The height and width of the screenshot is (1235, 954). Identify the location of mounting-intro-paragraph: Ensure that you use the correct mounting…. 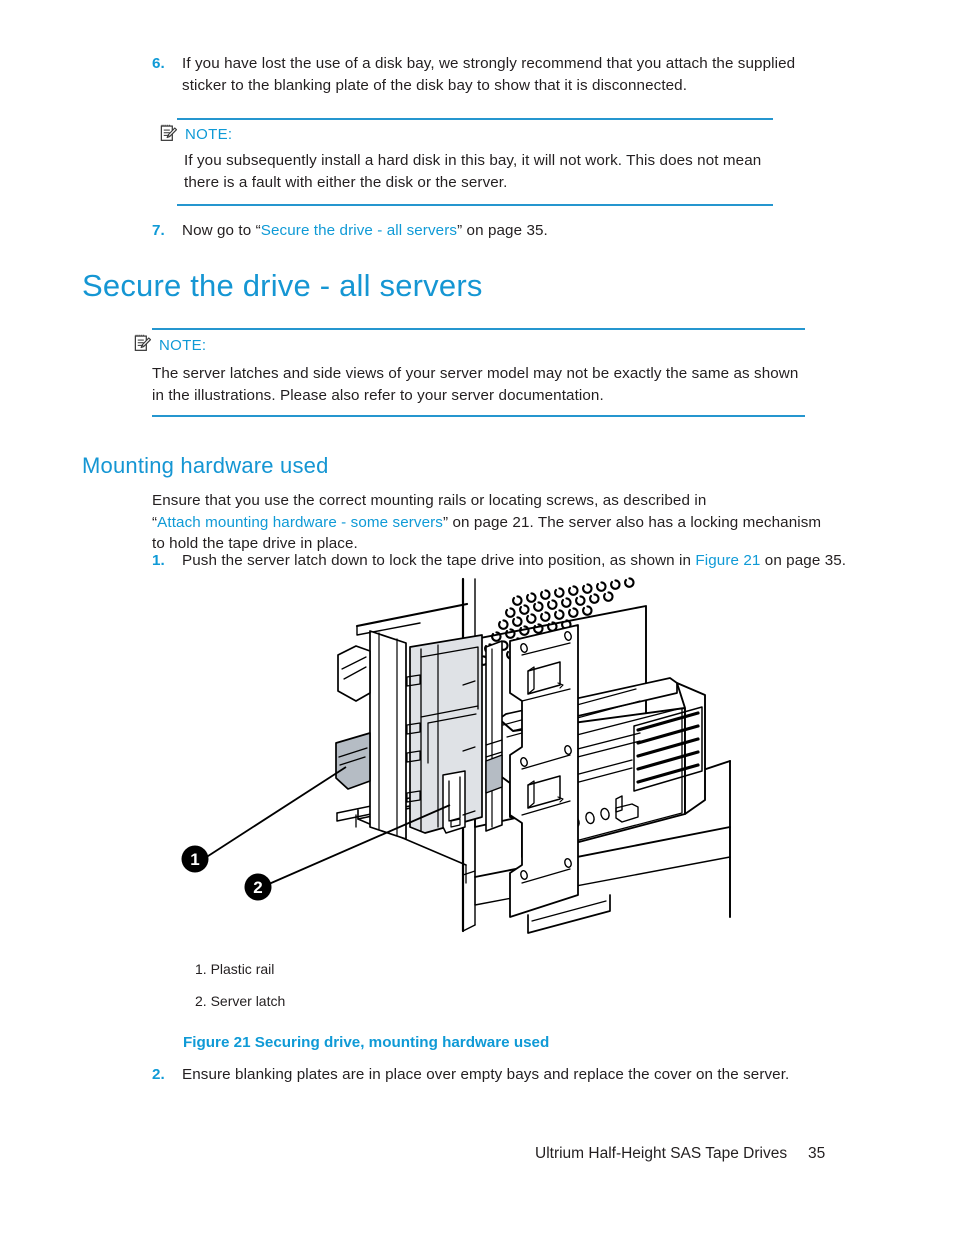
(497, 522).